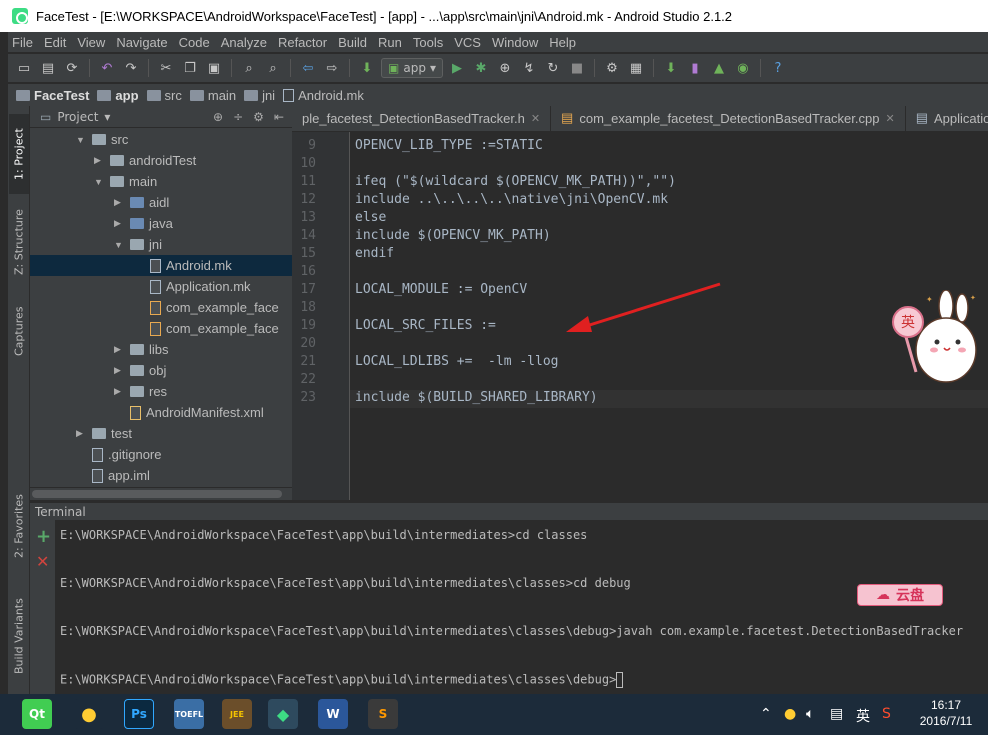 This screenshot has height=735, width=988. Describe the element at coordinates (836, 714) in the screenshot. I see `notification-icon: ▤` at that location.